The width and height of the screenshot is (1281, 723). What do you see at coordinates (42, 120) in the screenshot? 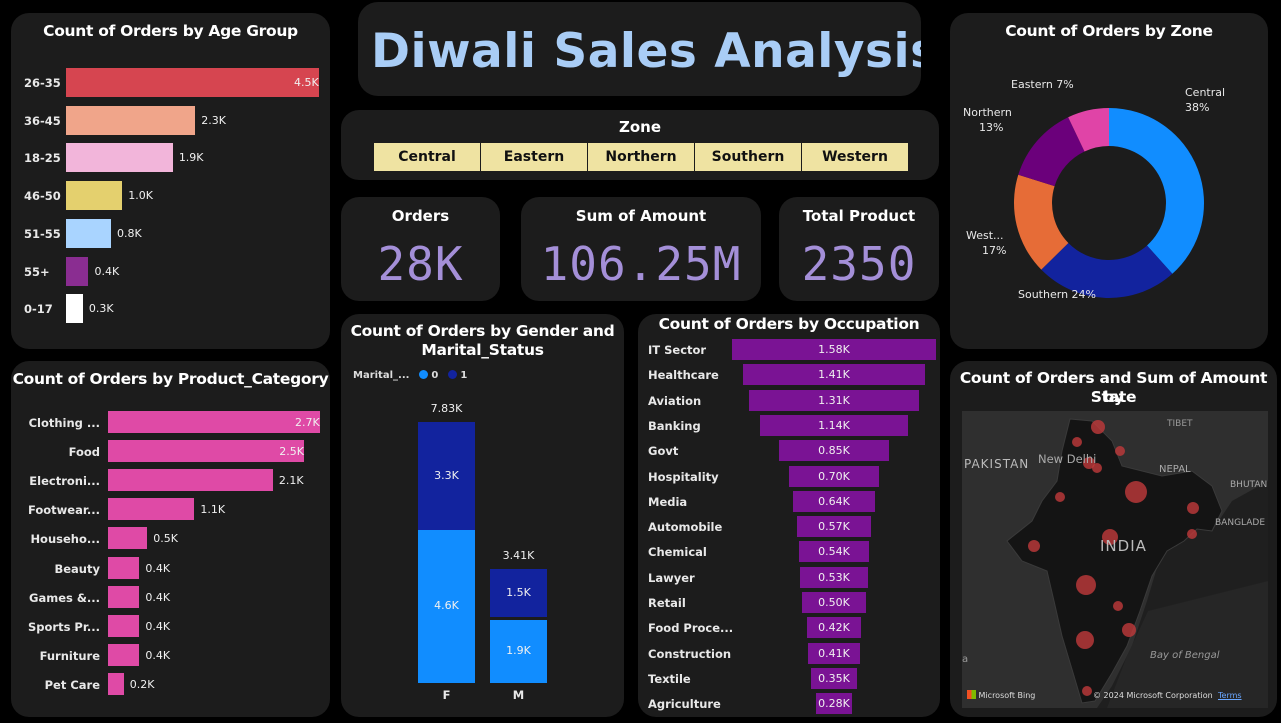
I see `age-category-label: 36-45` at bounding box center [42, 120].